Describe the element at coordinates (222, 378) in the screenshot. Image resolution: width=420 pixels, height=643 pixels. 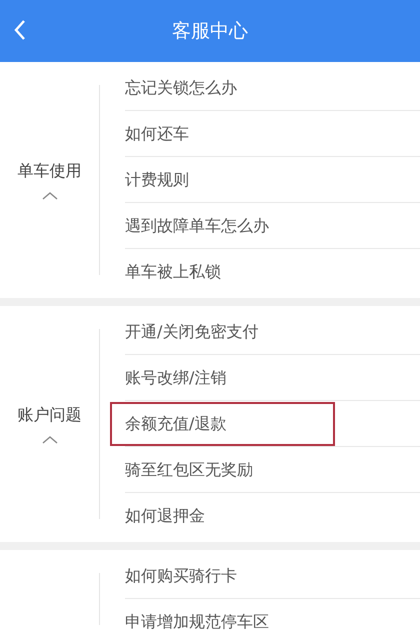
I see `help-item: 账号改绑/注销` at that location.